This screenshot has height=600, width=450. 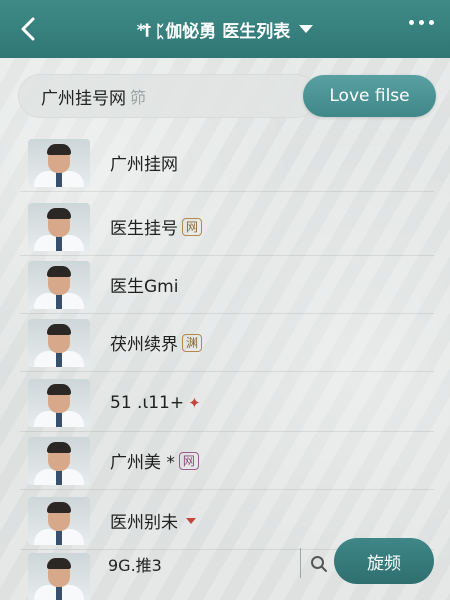 I want to click on doctor-name: 医生Gmi, so click(x=144, y=287).